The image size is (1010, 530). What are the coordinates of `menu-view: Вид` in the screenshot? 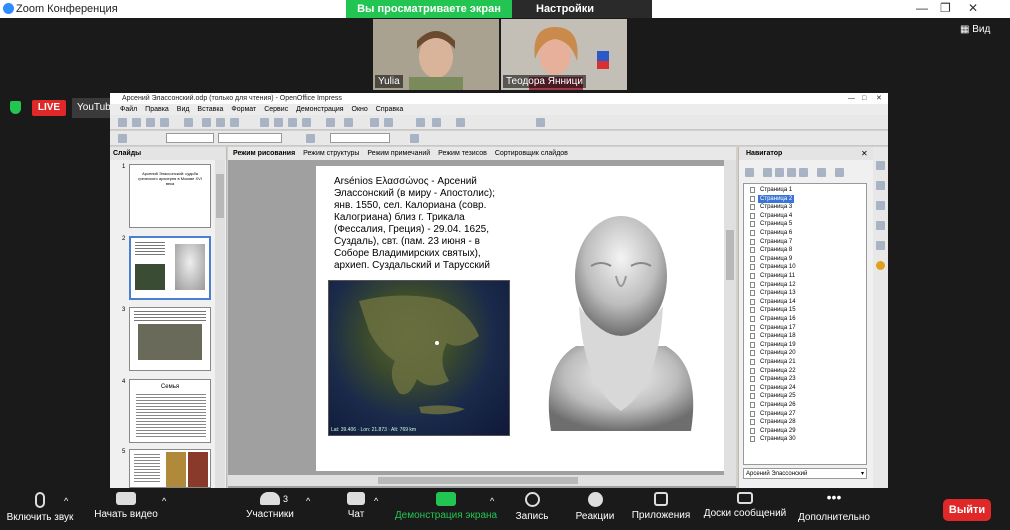 It's located at (183, 109).